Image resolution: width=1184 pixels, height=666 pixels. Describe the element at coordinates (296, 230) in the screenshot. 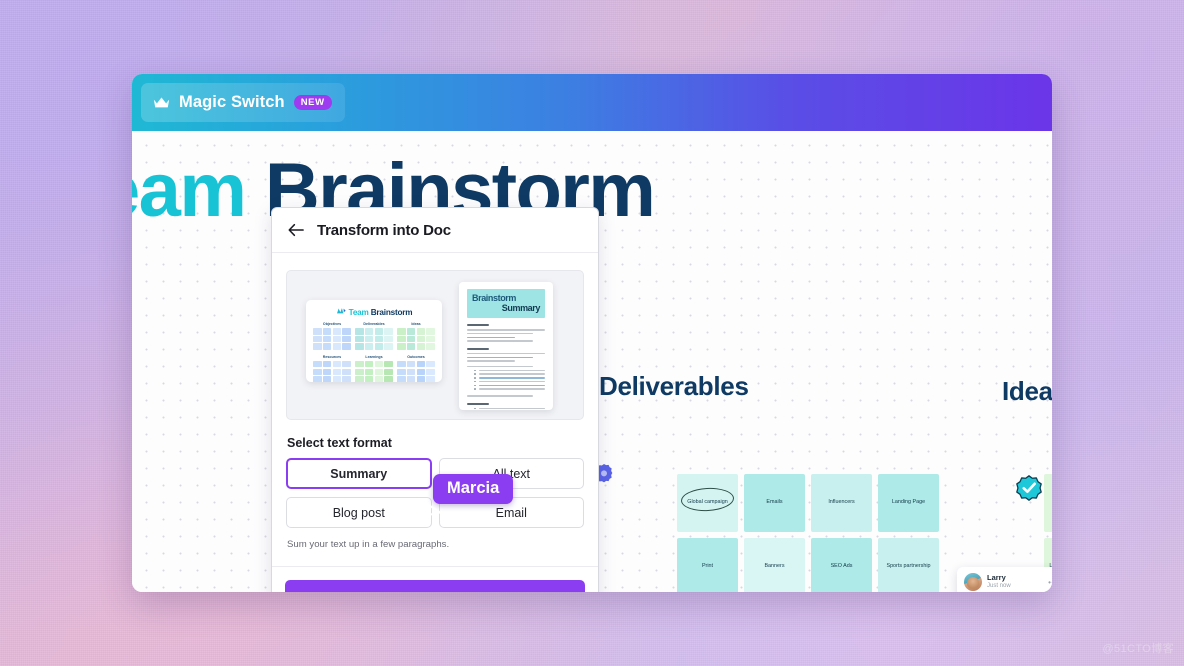

I see `back-arrow-icon` at that location.